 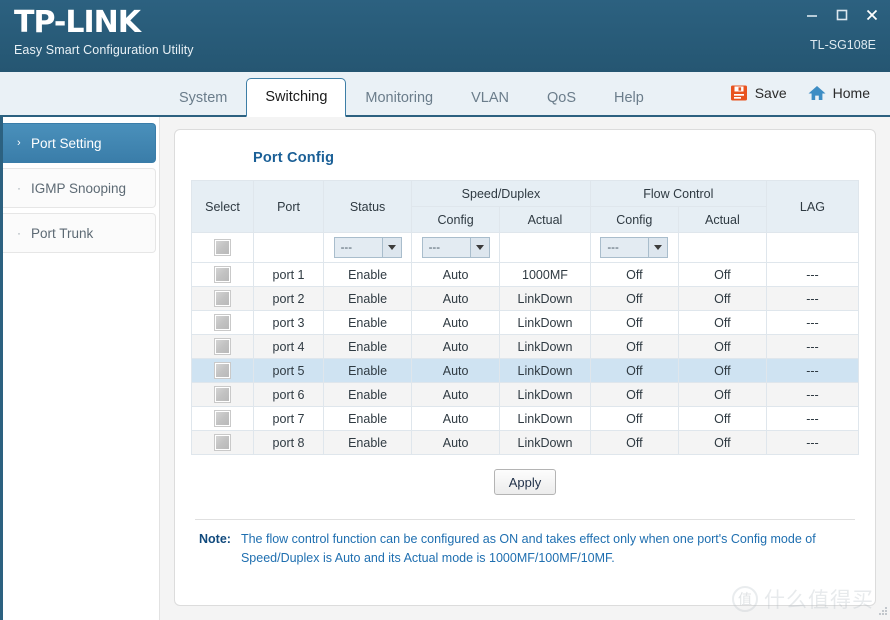 What do you see at coordinates (525, 346) in the screenshot?
I see `table-row: port 4 Enable Auto LinkDown Off Off ---` at bounding box center [525, 346].